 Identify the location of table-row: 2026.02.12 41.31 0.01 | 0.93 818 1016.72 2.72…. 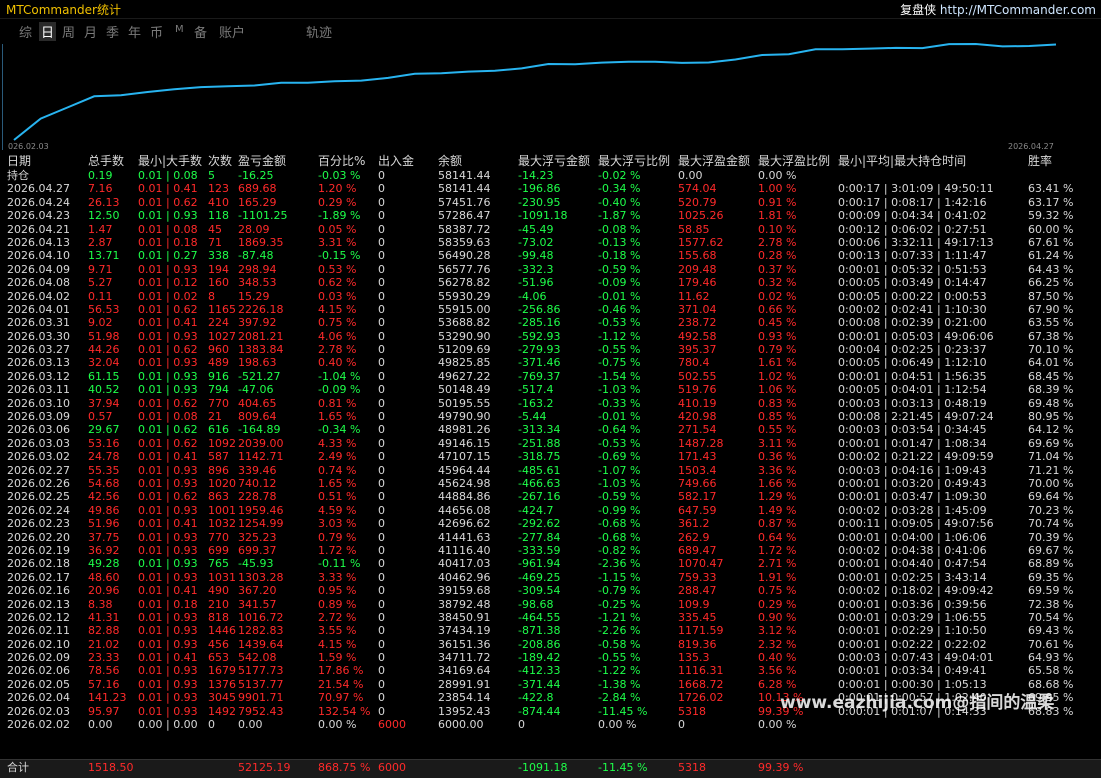
(550, 617).